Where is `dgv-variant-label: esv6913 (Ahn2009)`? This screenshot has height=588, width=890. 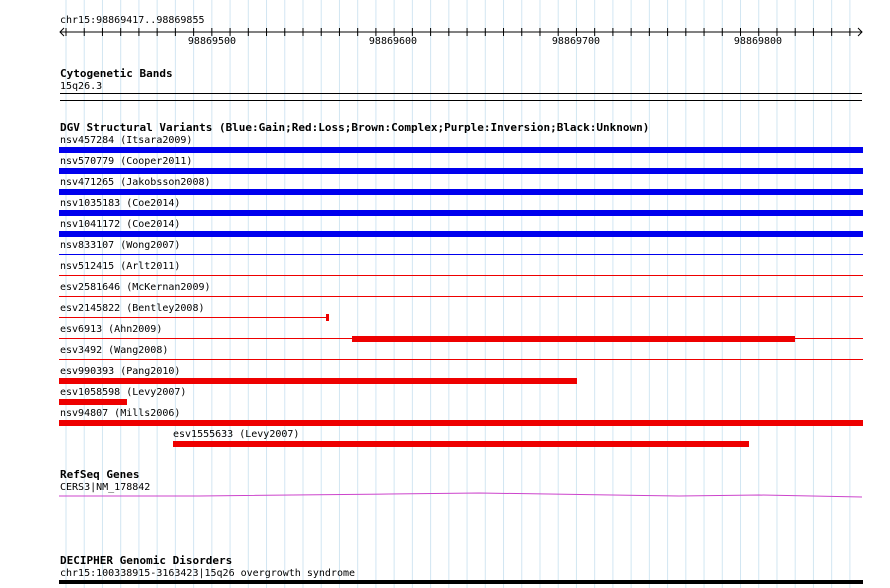
dgv-variant-label: esv6913 (Ahn2009) is located at coordinates (111, 329).